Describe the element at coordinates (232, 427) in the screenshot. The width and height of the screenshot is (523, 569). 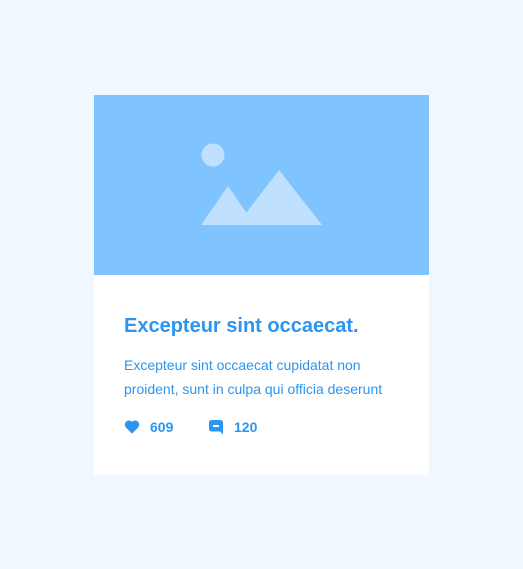
I see `comments-button: 120` at that location.